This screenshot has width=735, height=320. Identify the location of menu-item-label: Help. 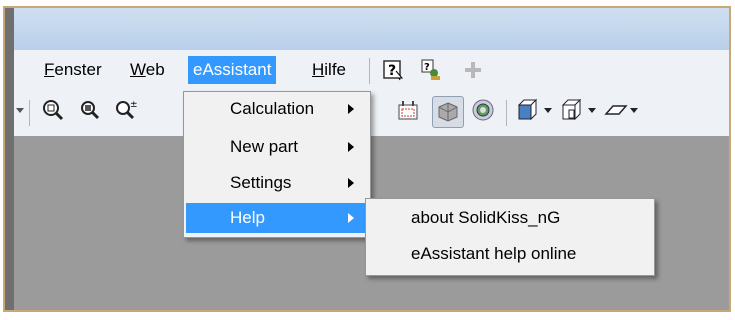
(247, 217).